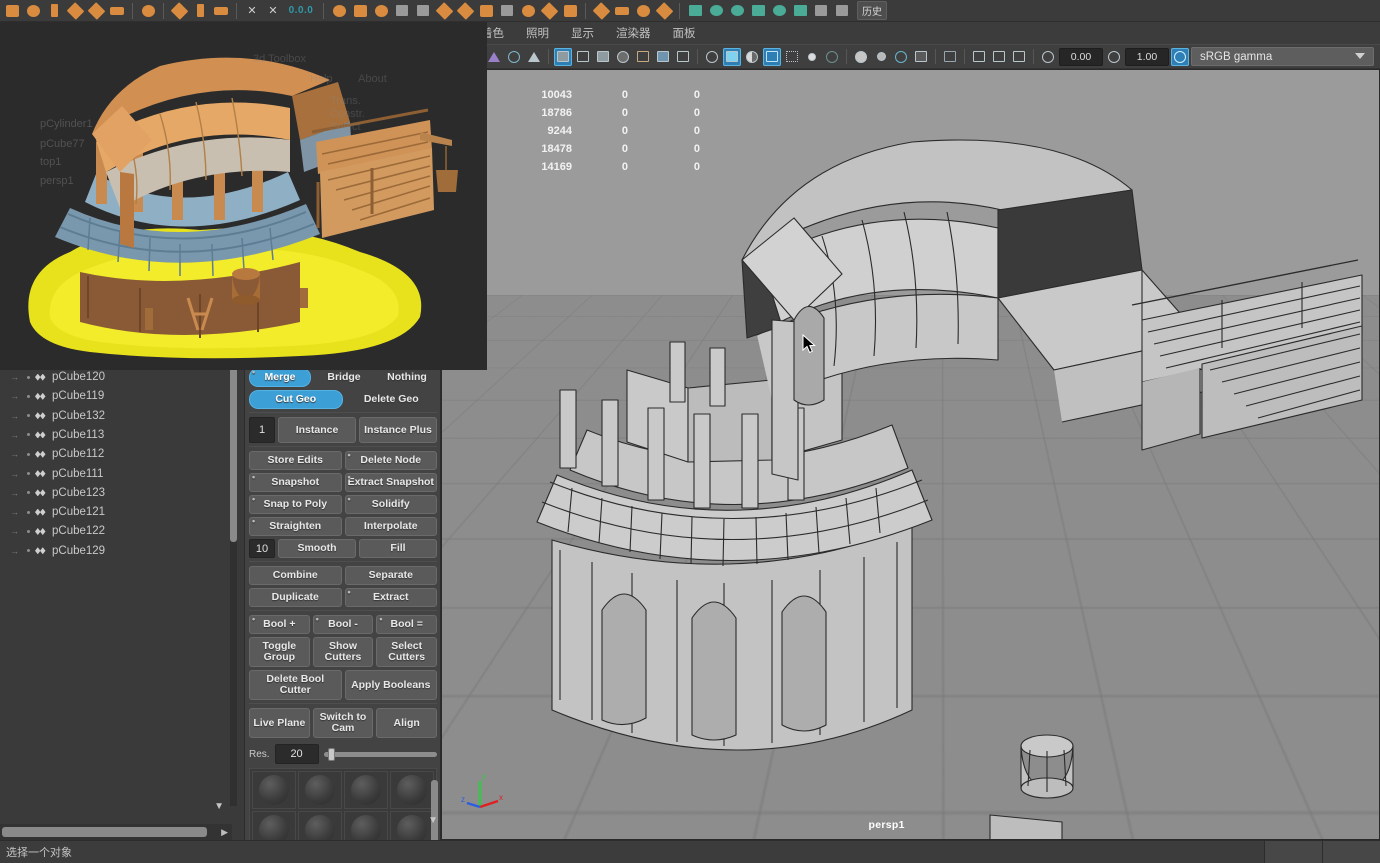 The height and width of the screenshot is (863, 1380). I want to click on uv-sphere-icon, so click(381, 11).